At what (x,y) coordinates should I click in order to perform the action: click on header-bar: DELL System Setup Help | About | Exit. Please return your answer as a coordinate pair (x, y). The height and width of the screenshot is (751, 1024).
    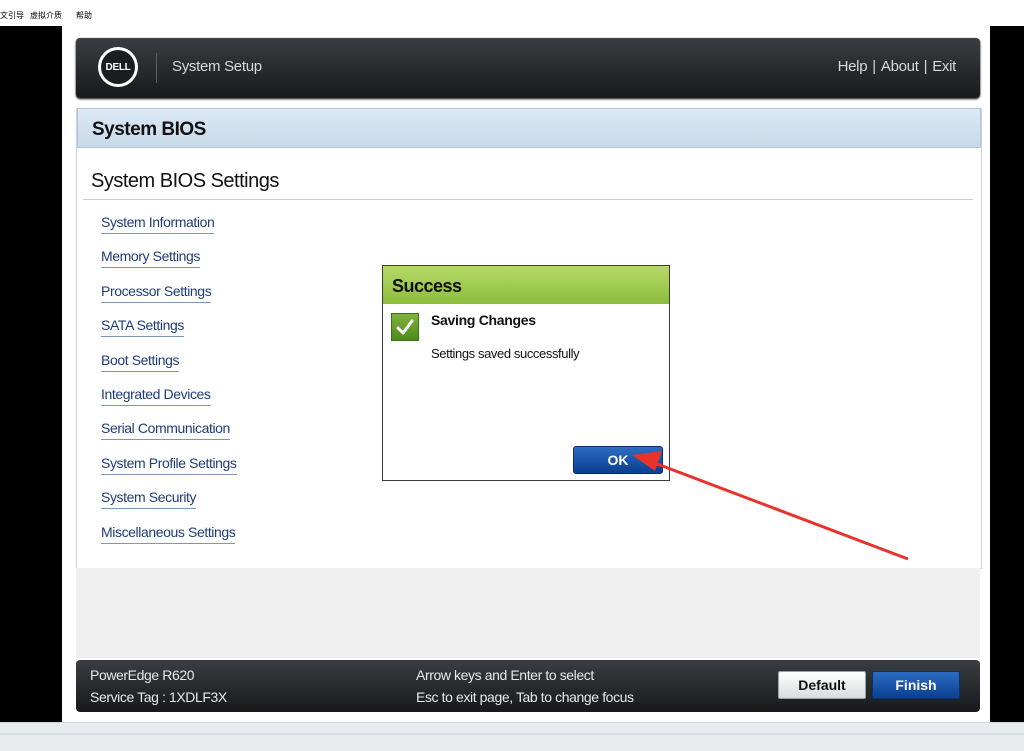
    Looking at the image, I should click on (528, 68).